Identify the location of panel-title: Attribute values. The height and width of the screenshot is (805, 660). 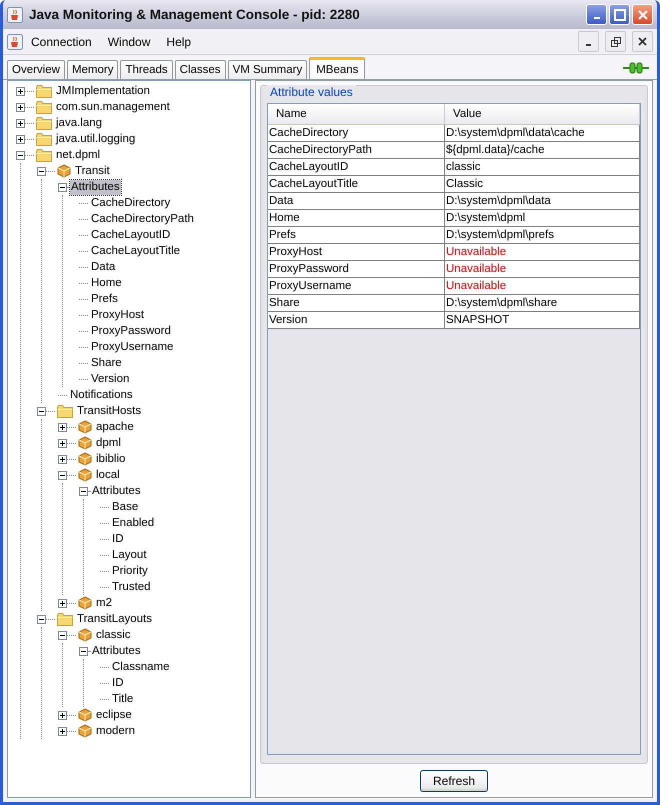
(311, 92).